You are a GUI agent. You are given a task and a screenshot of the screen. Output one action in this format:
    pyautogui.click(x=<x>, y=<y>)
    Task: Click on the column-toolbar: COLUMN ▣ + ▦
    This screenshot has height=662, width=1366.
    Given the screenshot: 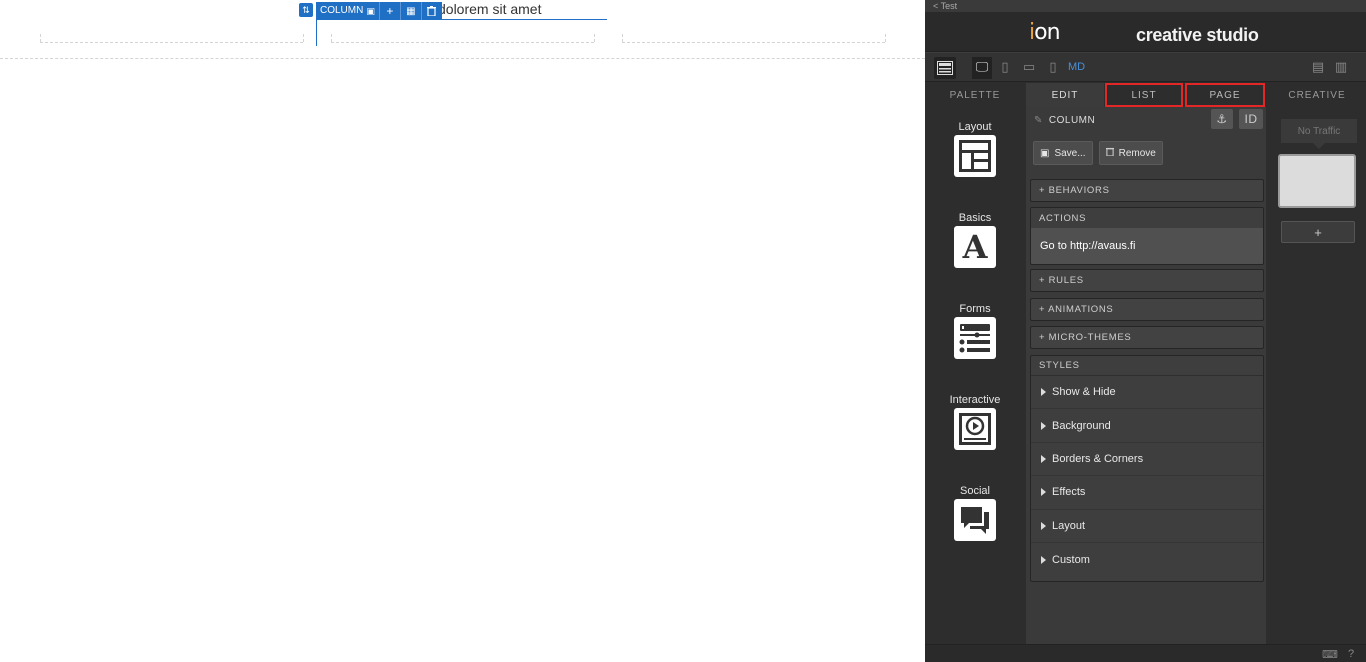 What is the action you would take?
    pyautogui.click(x=379, y=11)
    